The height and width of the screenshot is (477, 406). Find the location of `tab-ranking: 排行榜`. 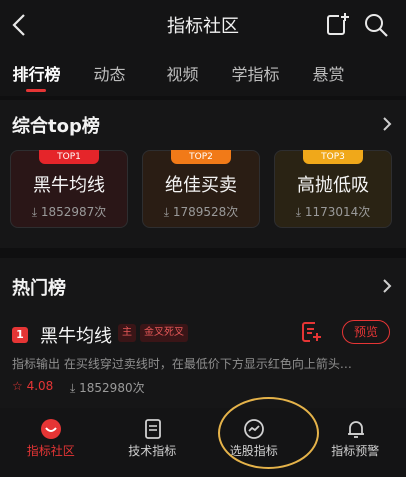

tab-ranking: 排行榜 is located at coordinates (36, 73).